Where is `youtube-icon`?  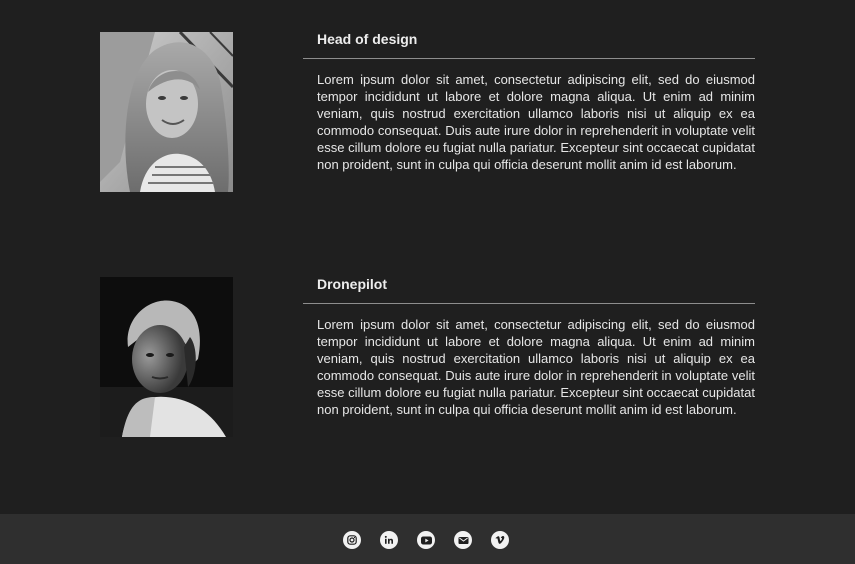 youtube-icon is located at coordinates (426, 540).